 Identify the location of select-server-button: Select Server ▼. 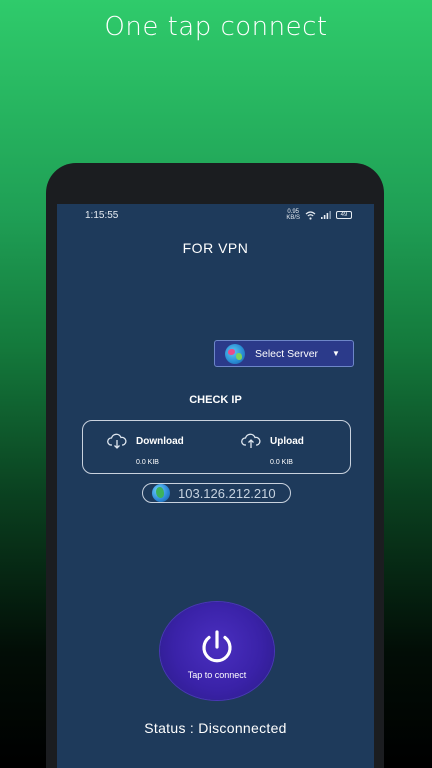
(284, 353).